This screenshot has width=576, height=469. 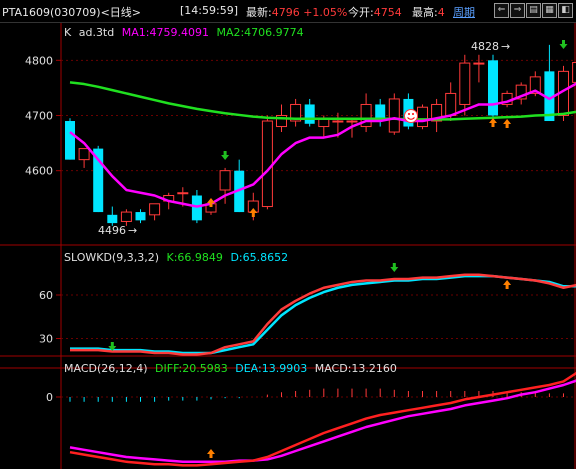 I want to click on open-price: 今开:4754, so click(x=375, y=12).